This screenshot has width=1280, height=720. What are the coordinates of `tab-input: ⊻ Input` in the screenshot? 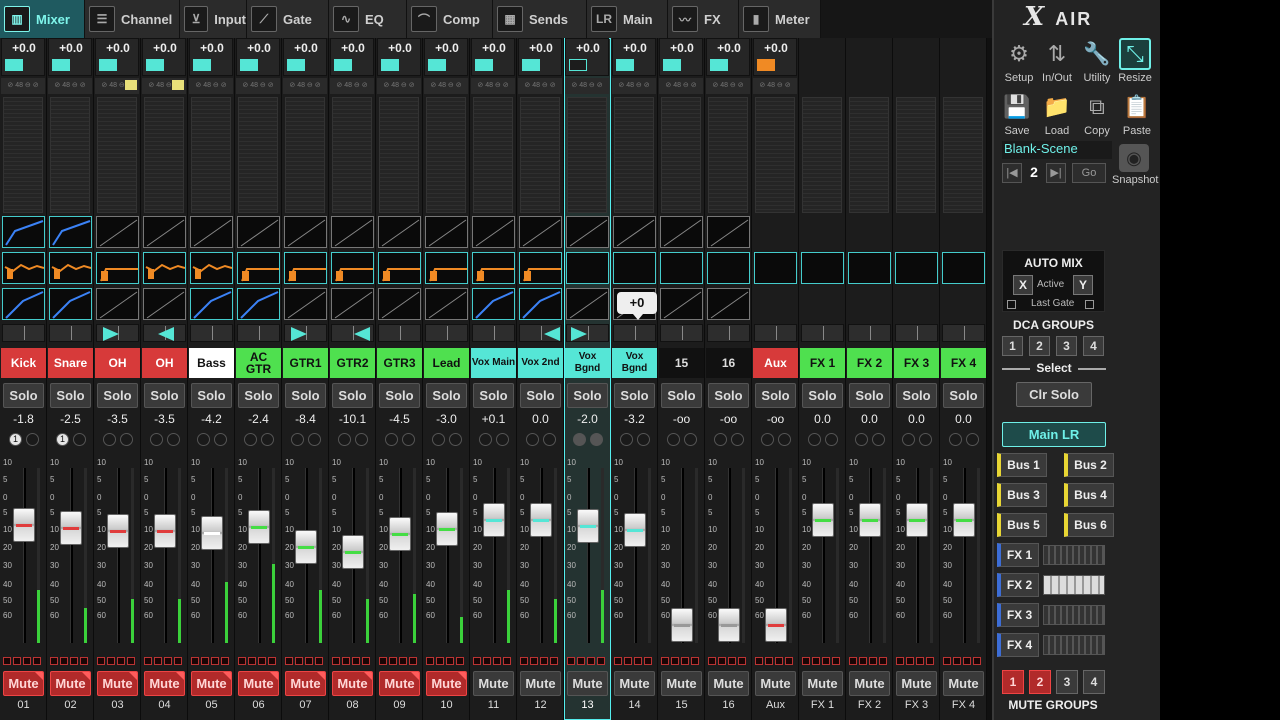 It's located at (213, 19).